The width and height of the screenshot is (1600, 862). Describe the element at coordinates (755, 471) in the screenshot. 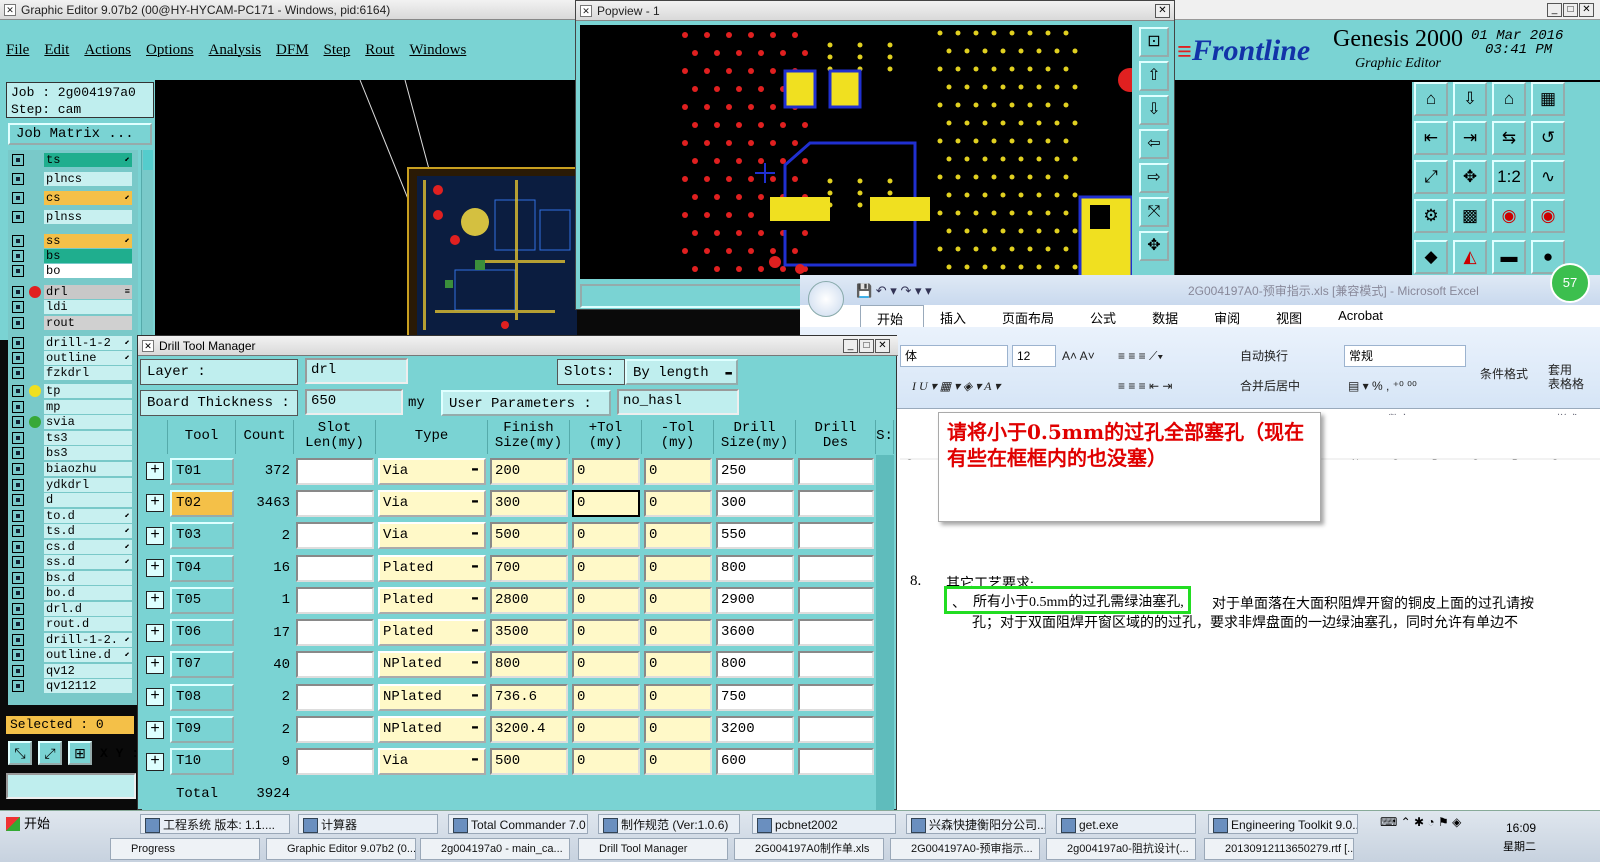

I see `drill-size-input: 250` at that location.